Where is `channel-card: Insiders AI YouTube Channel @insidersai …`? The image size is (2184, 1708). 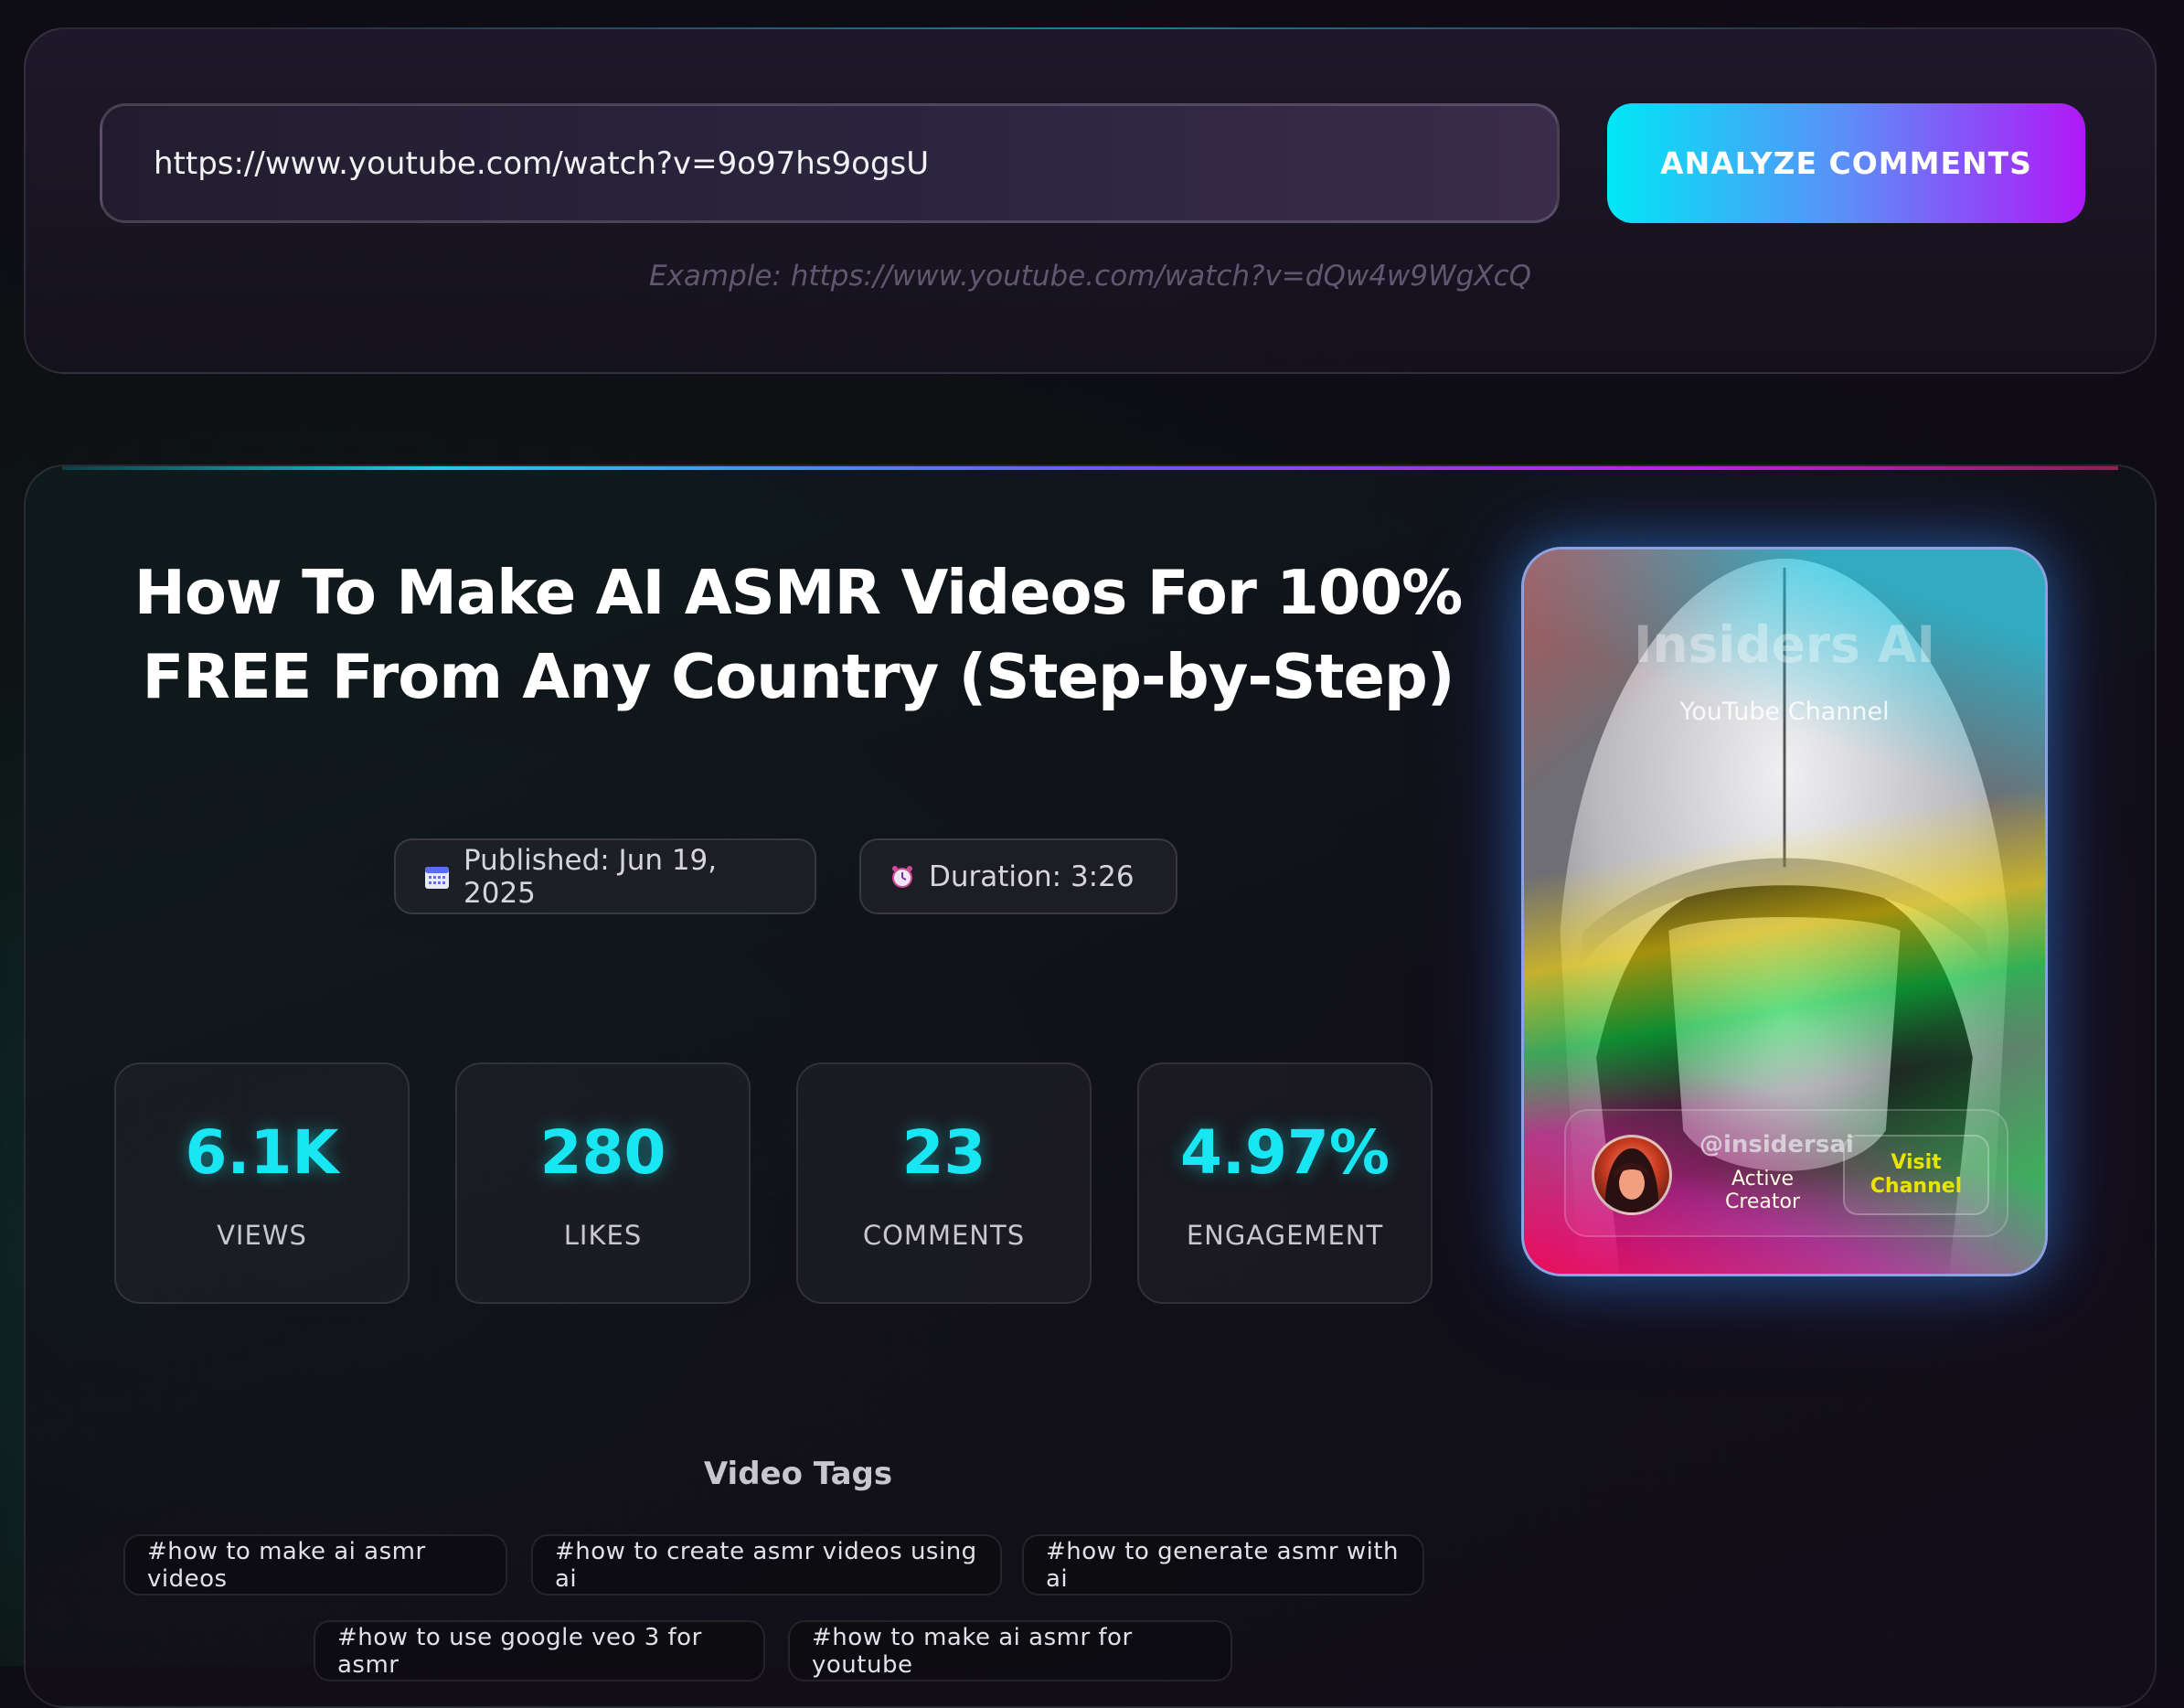
channel-card: Insiders AI YouTube Channel @insidersai … is located at coordinates (1785, 912).